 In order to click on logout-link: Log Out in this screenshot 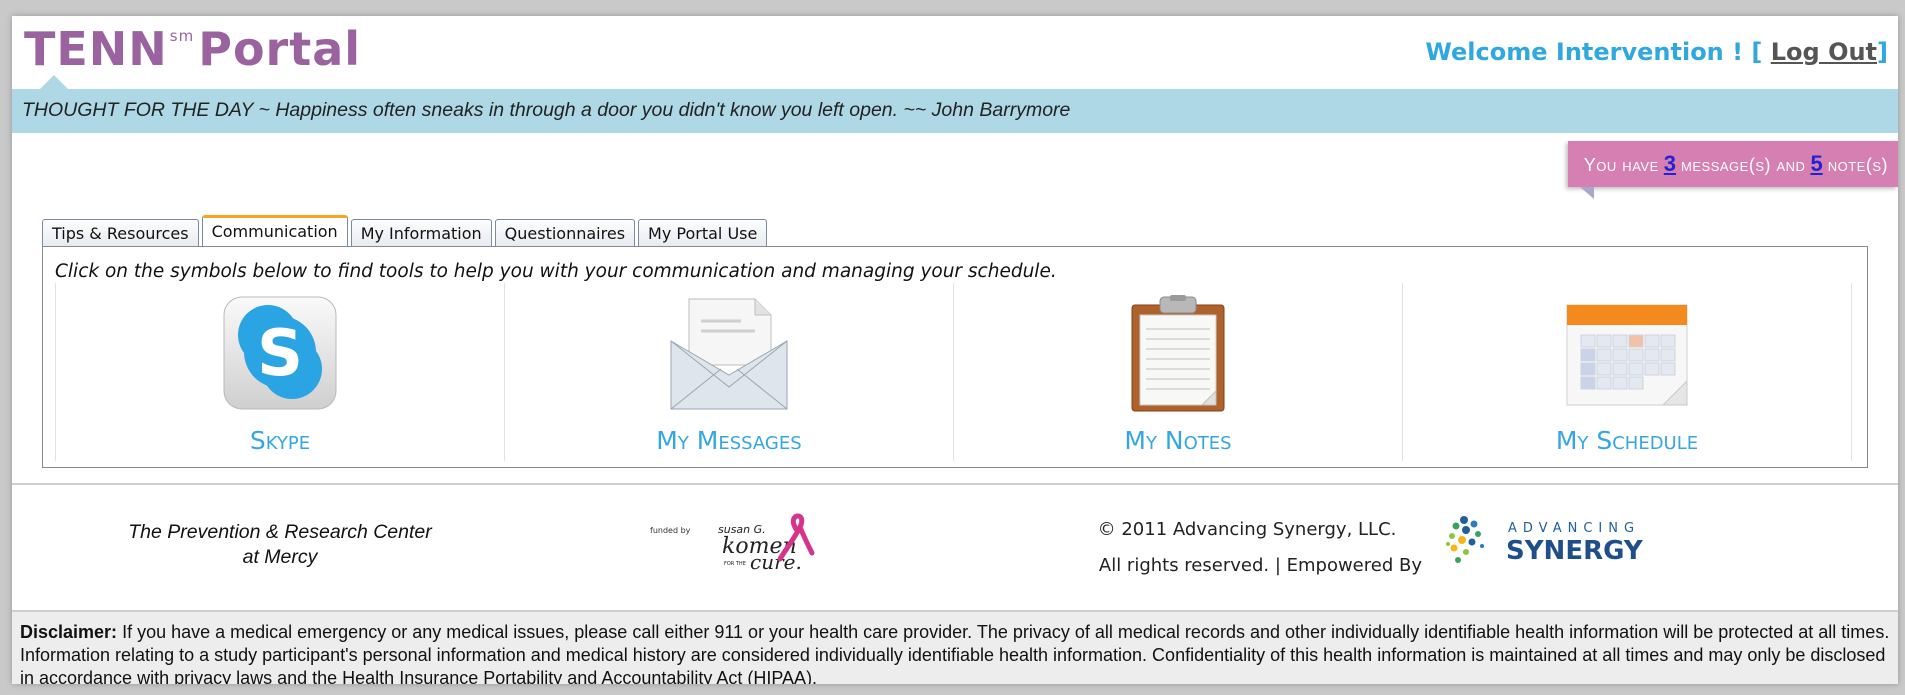, I will do `click(1824, 52)`.